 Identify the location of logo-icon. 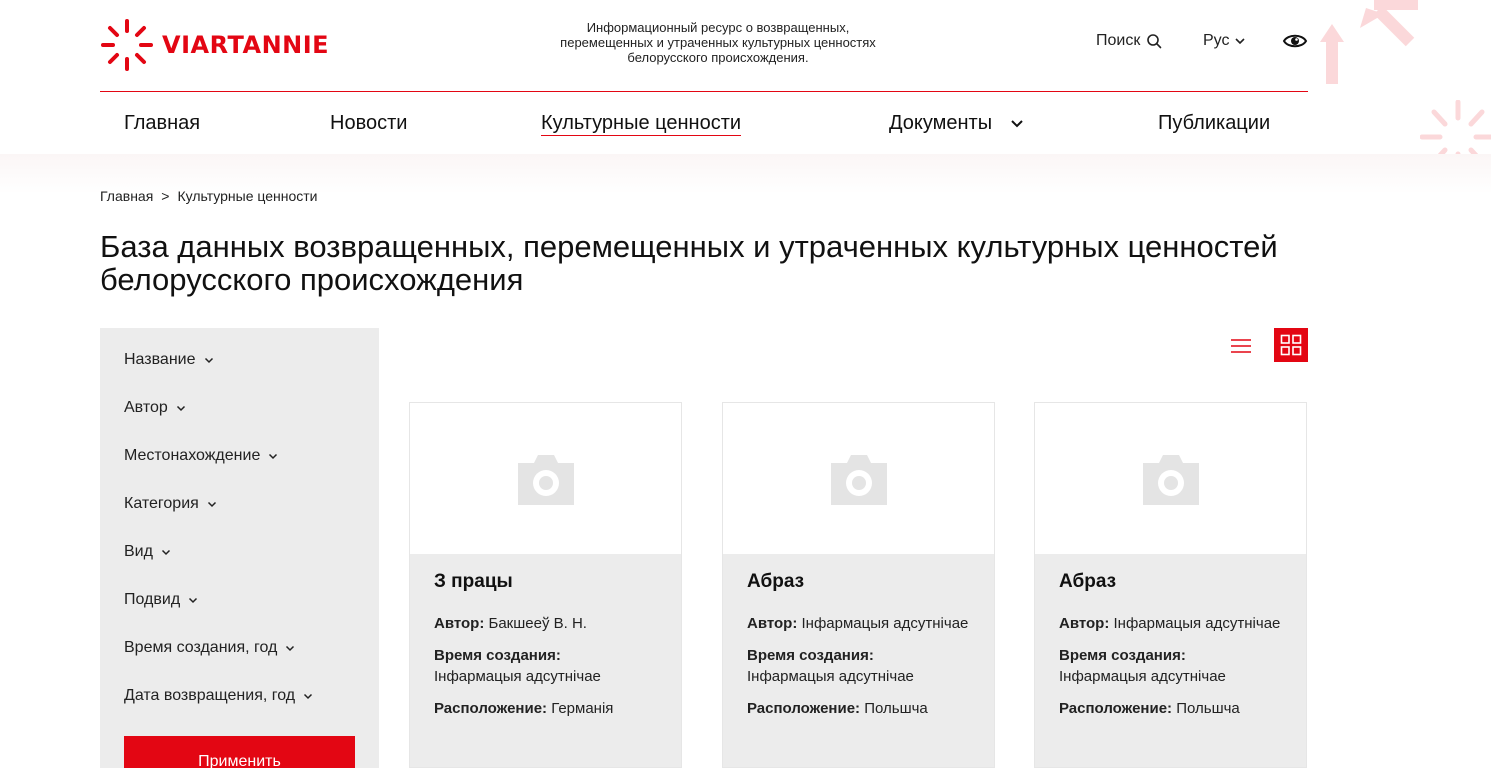
(127, 45).